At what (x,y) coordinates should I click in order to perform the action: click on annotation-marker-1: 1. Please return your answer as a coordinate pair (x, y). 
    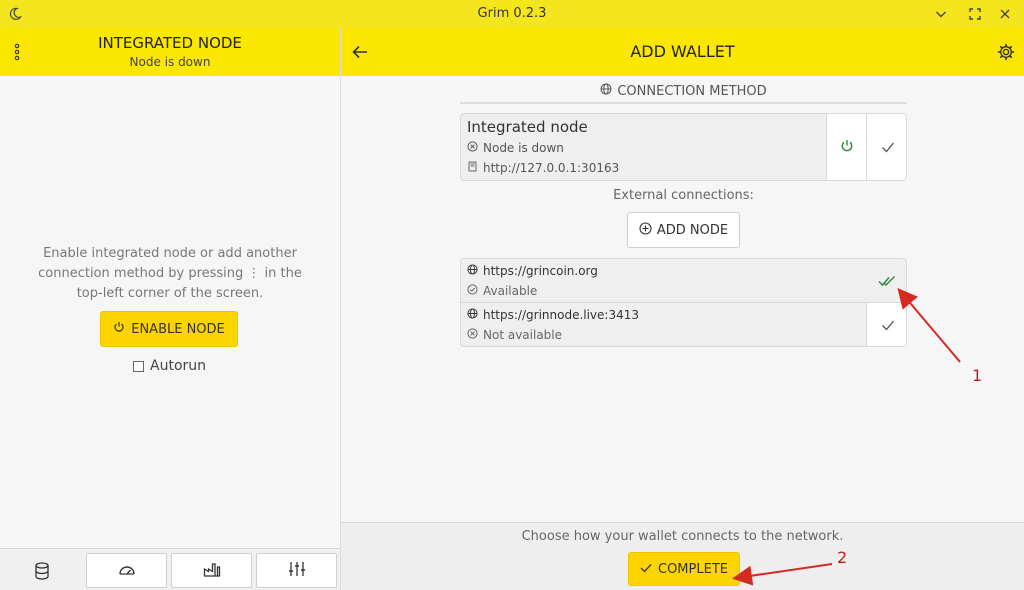
    Looking at the image, I should click on (977, 375).